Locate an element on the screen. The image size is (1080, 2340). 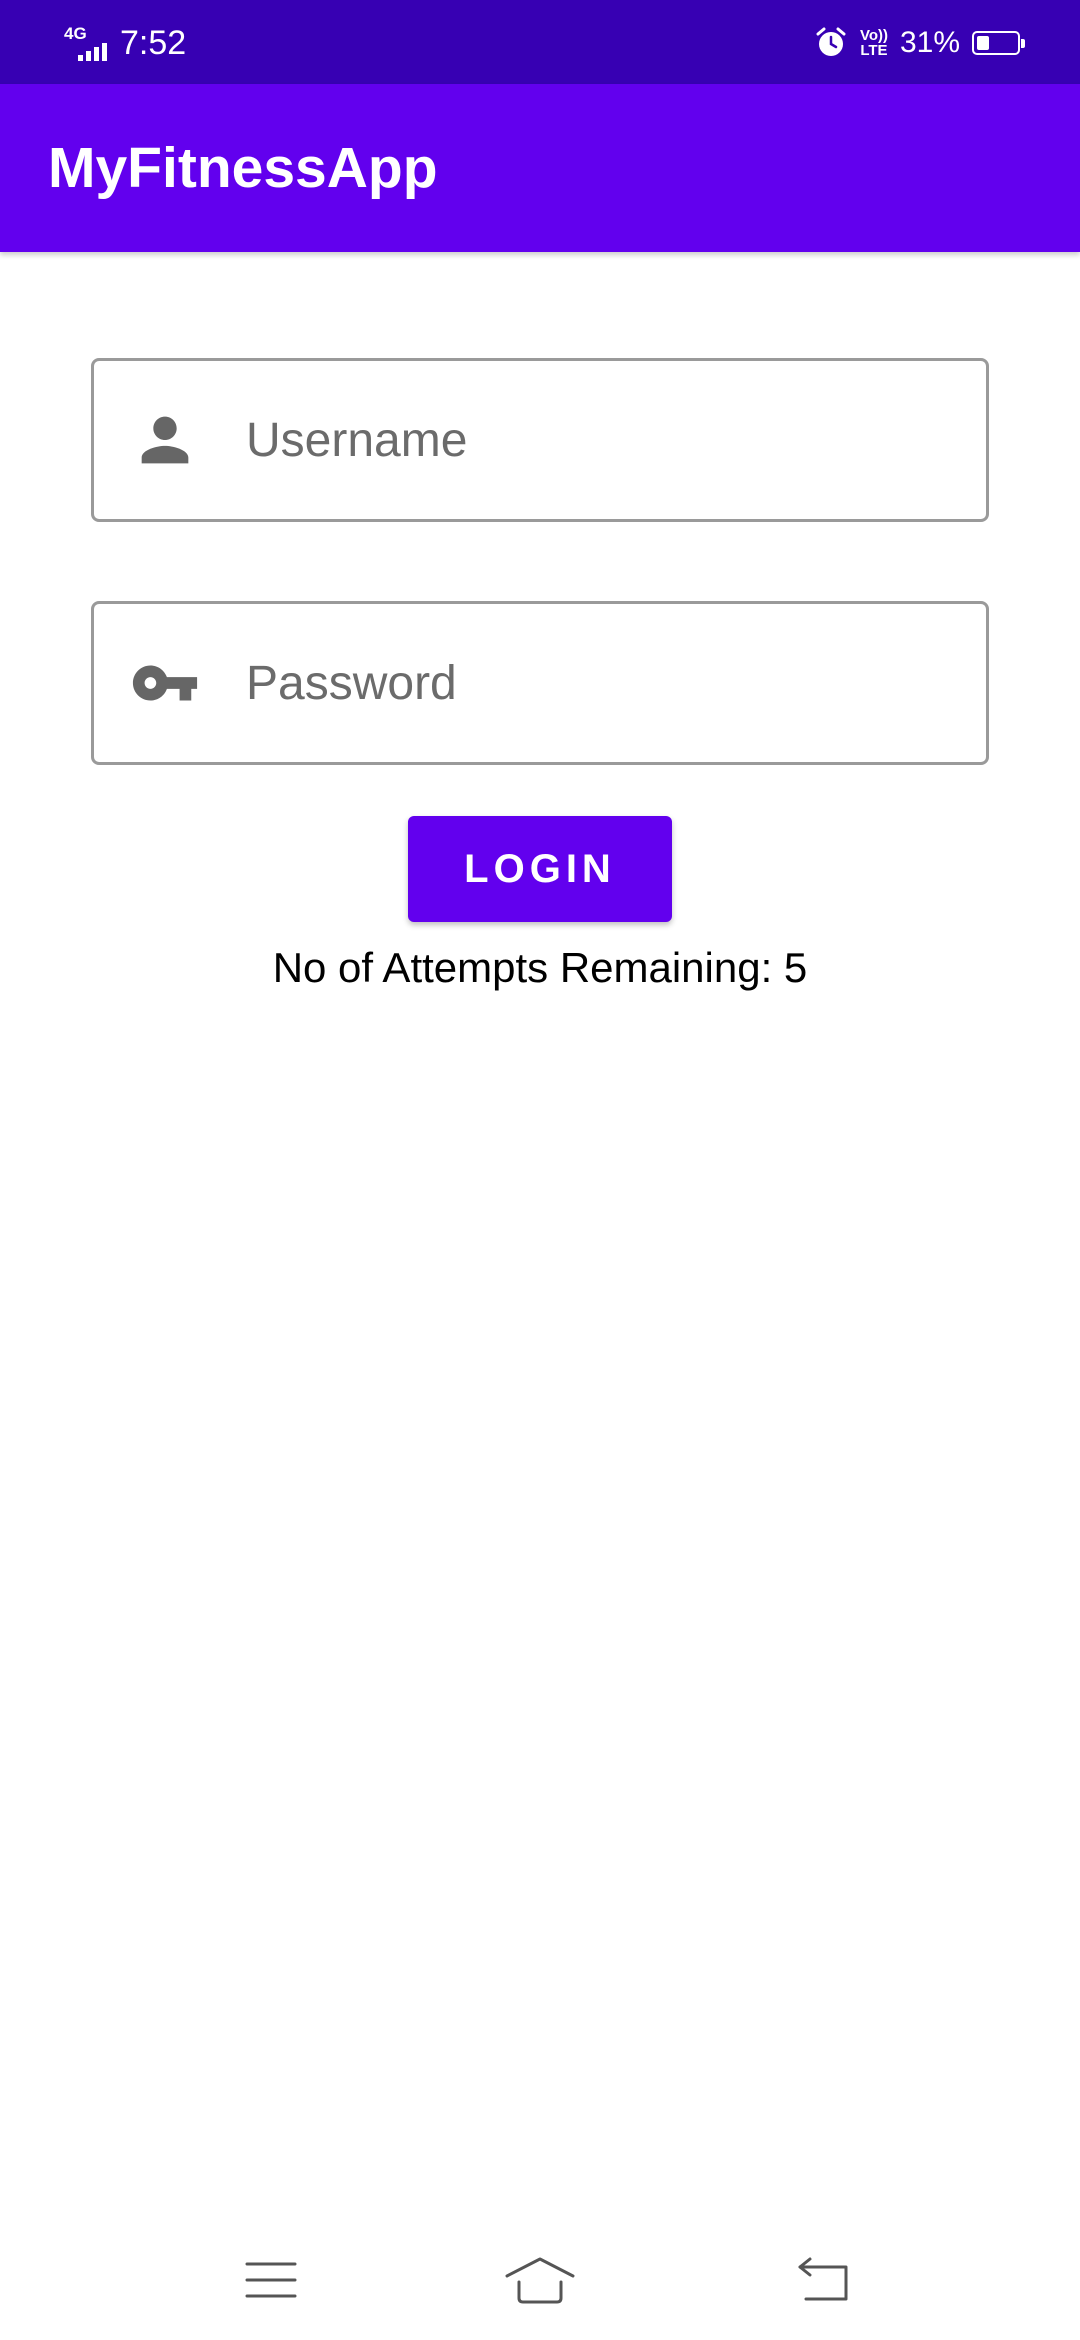
back-icon is located at coordinates (823, 2279).